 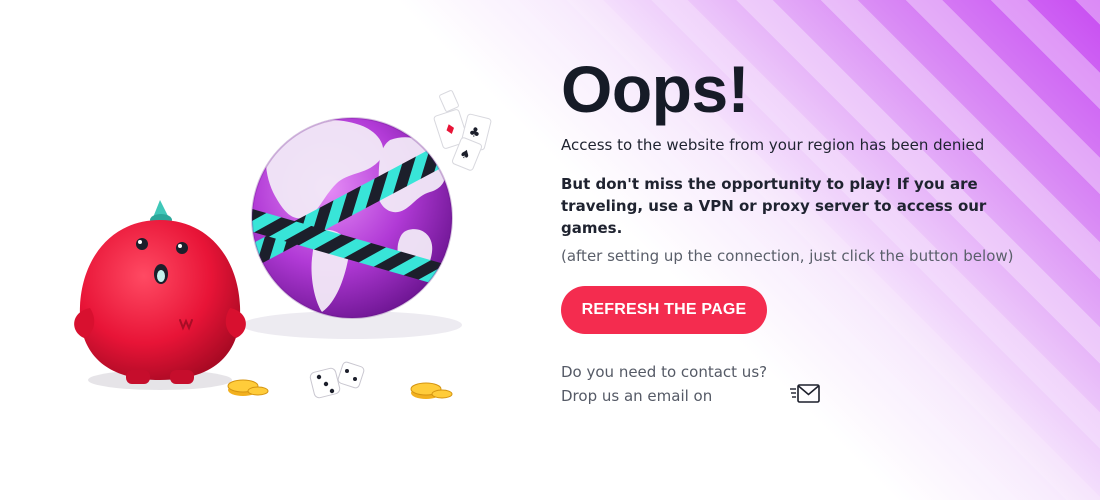 I want to click on playing-cards-icon: ♦ ♣ ♠, so click(x=462, y=130).